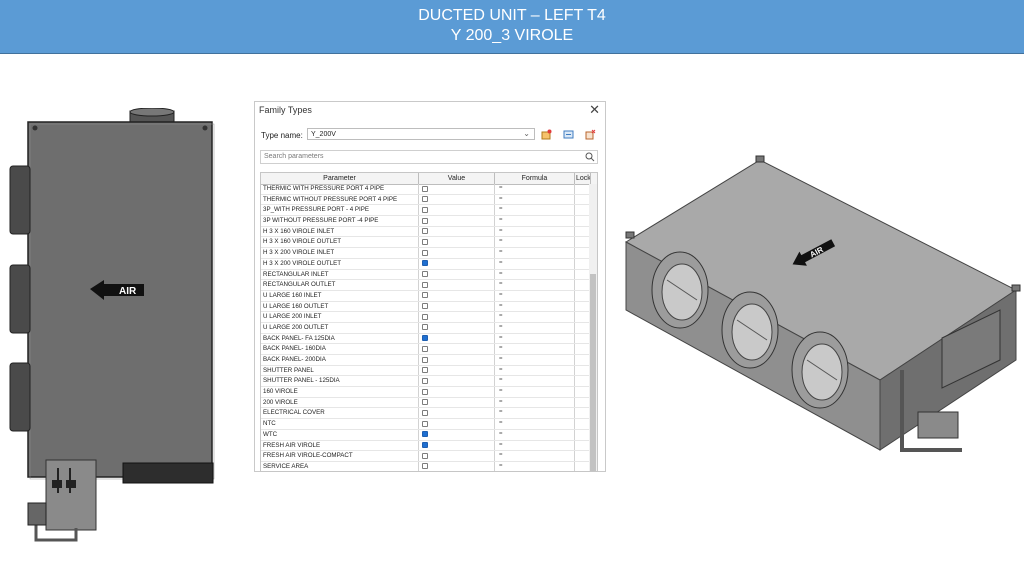 The width and height of the screenshot is (1024, 576). What do you see at coordinates (429, 414) in the screenshot?
I see `table-row: ELECTRICAL COVER =` at bounding box center [429, 414].